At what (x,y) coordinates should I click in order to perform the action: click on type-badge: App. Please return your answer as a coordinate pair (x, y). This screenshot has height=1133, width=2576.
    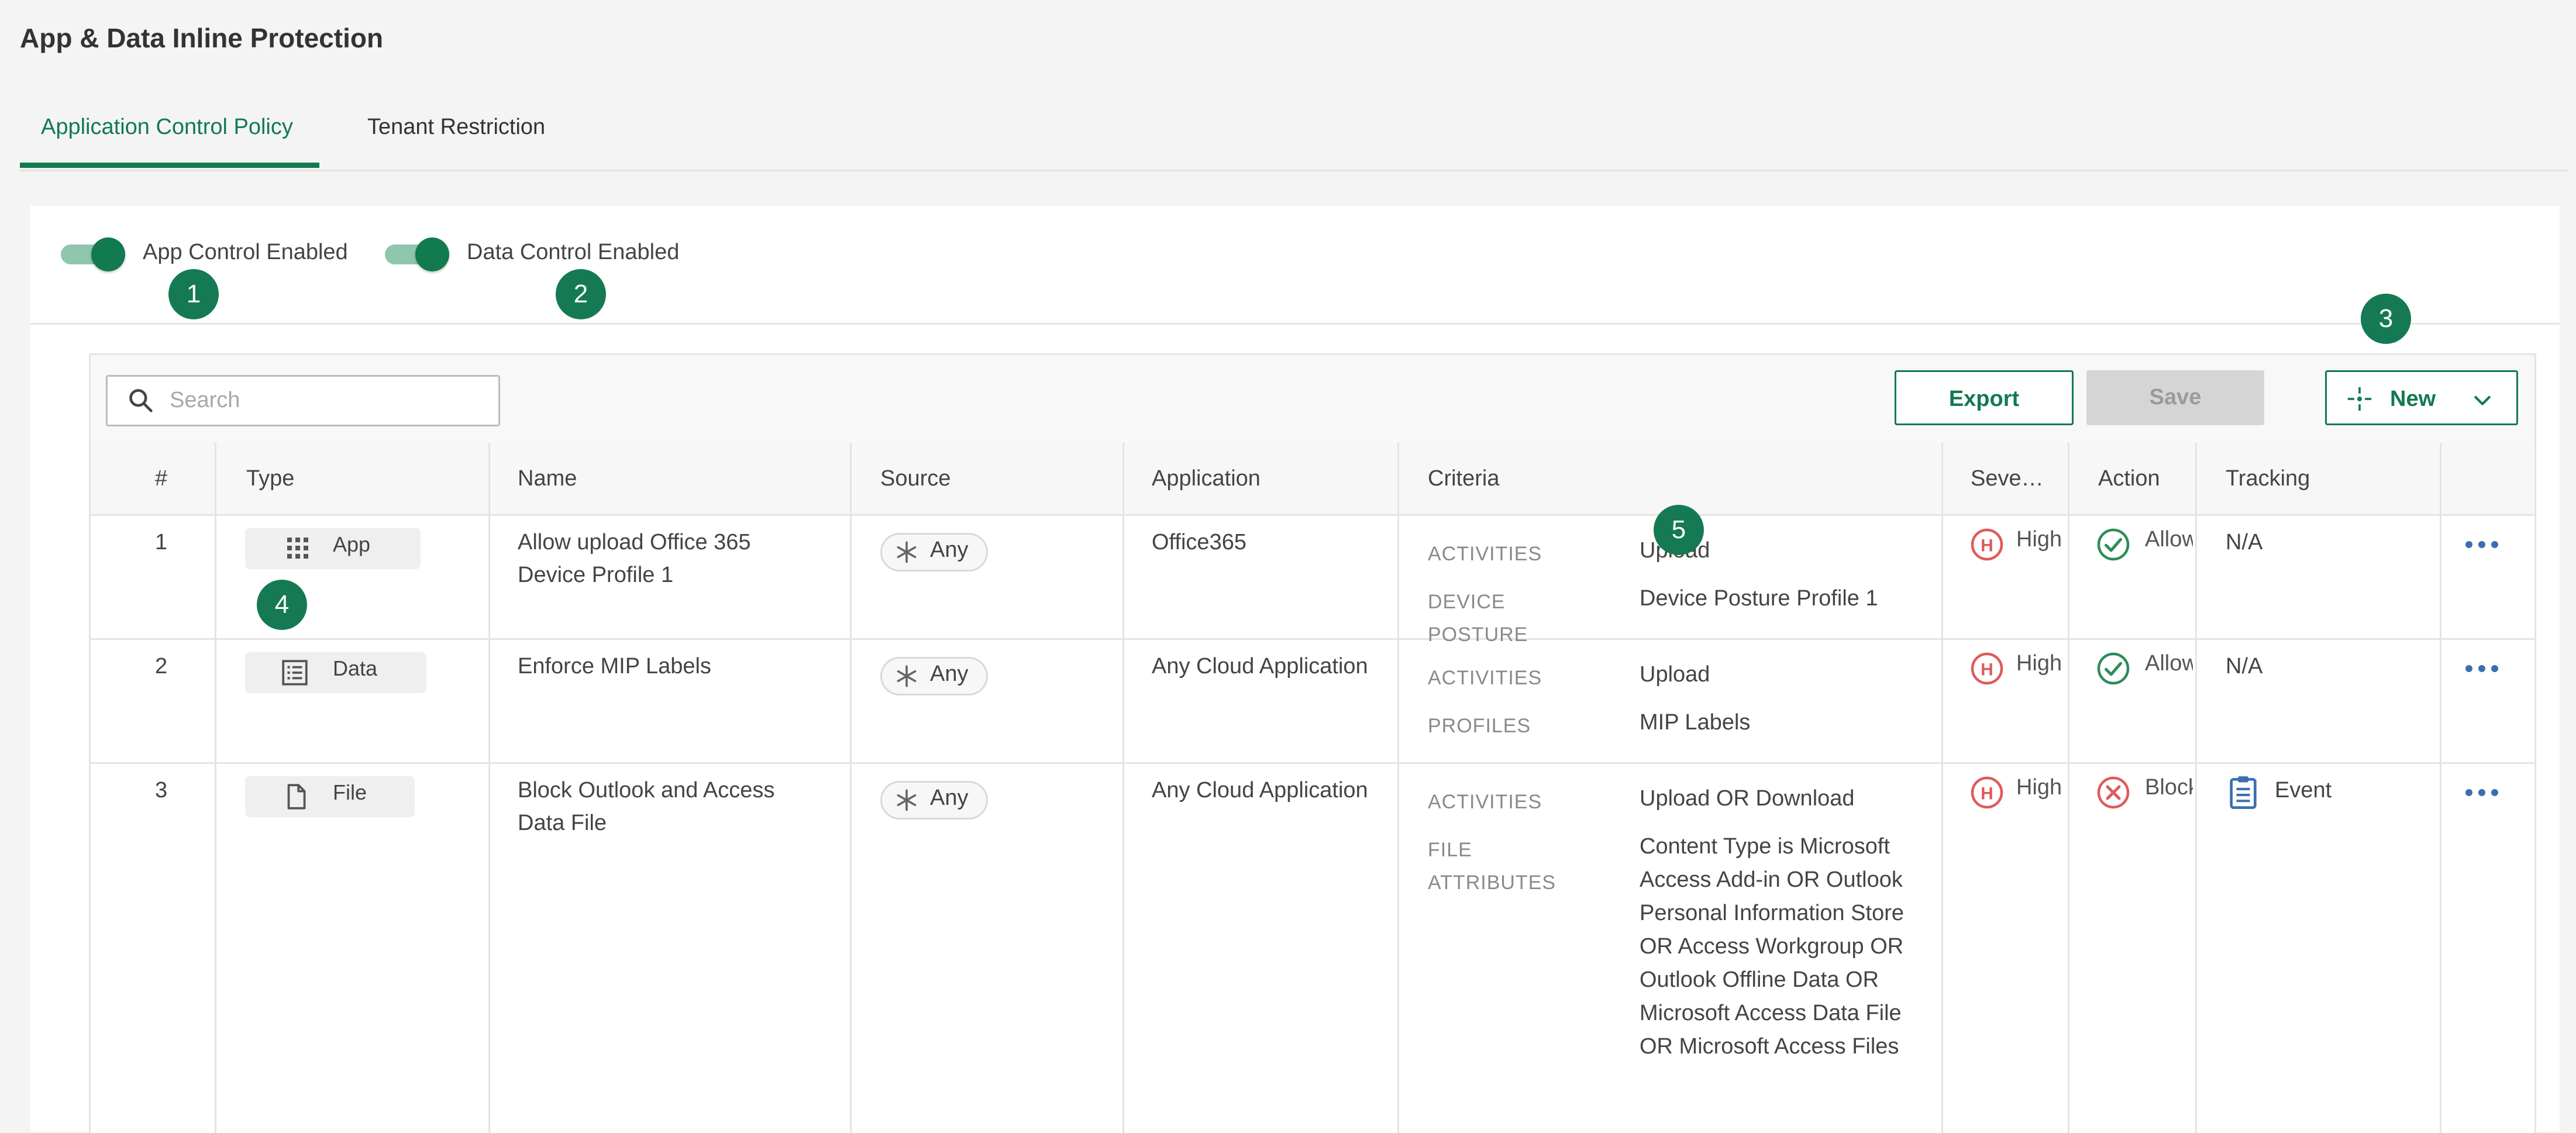
    Looking at the image, I should click on (333, 548).